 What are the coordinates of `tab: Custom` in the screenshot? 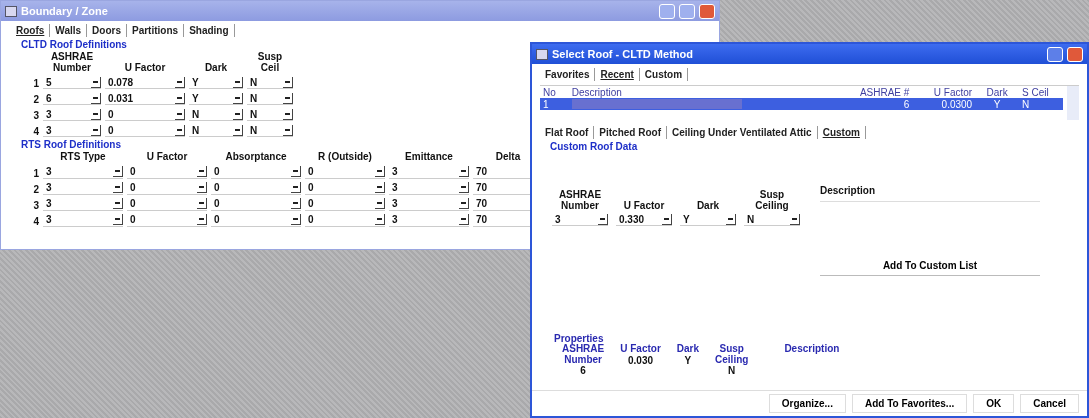 It's located at (664, 74).